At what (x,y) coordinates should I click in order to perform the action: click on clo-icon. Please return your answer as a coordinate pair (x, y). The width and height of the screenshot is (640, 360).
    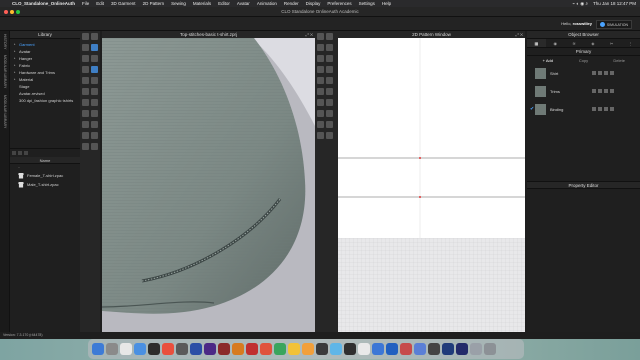
    Looking at the image, I should click on (350, 349).